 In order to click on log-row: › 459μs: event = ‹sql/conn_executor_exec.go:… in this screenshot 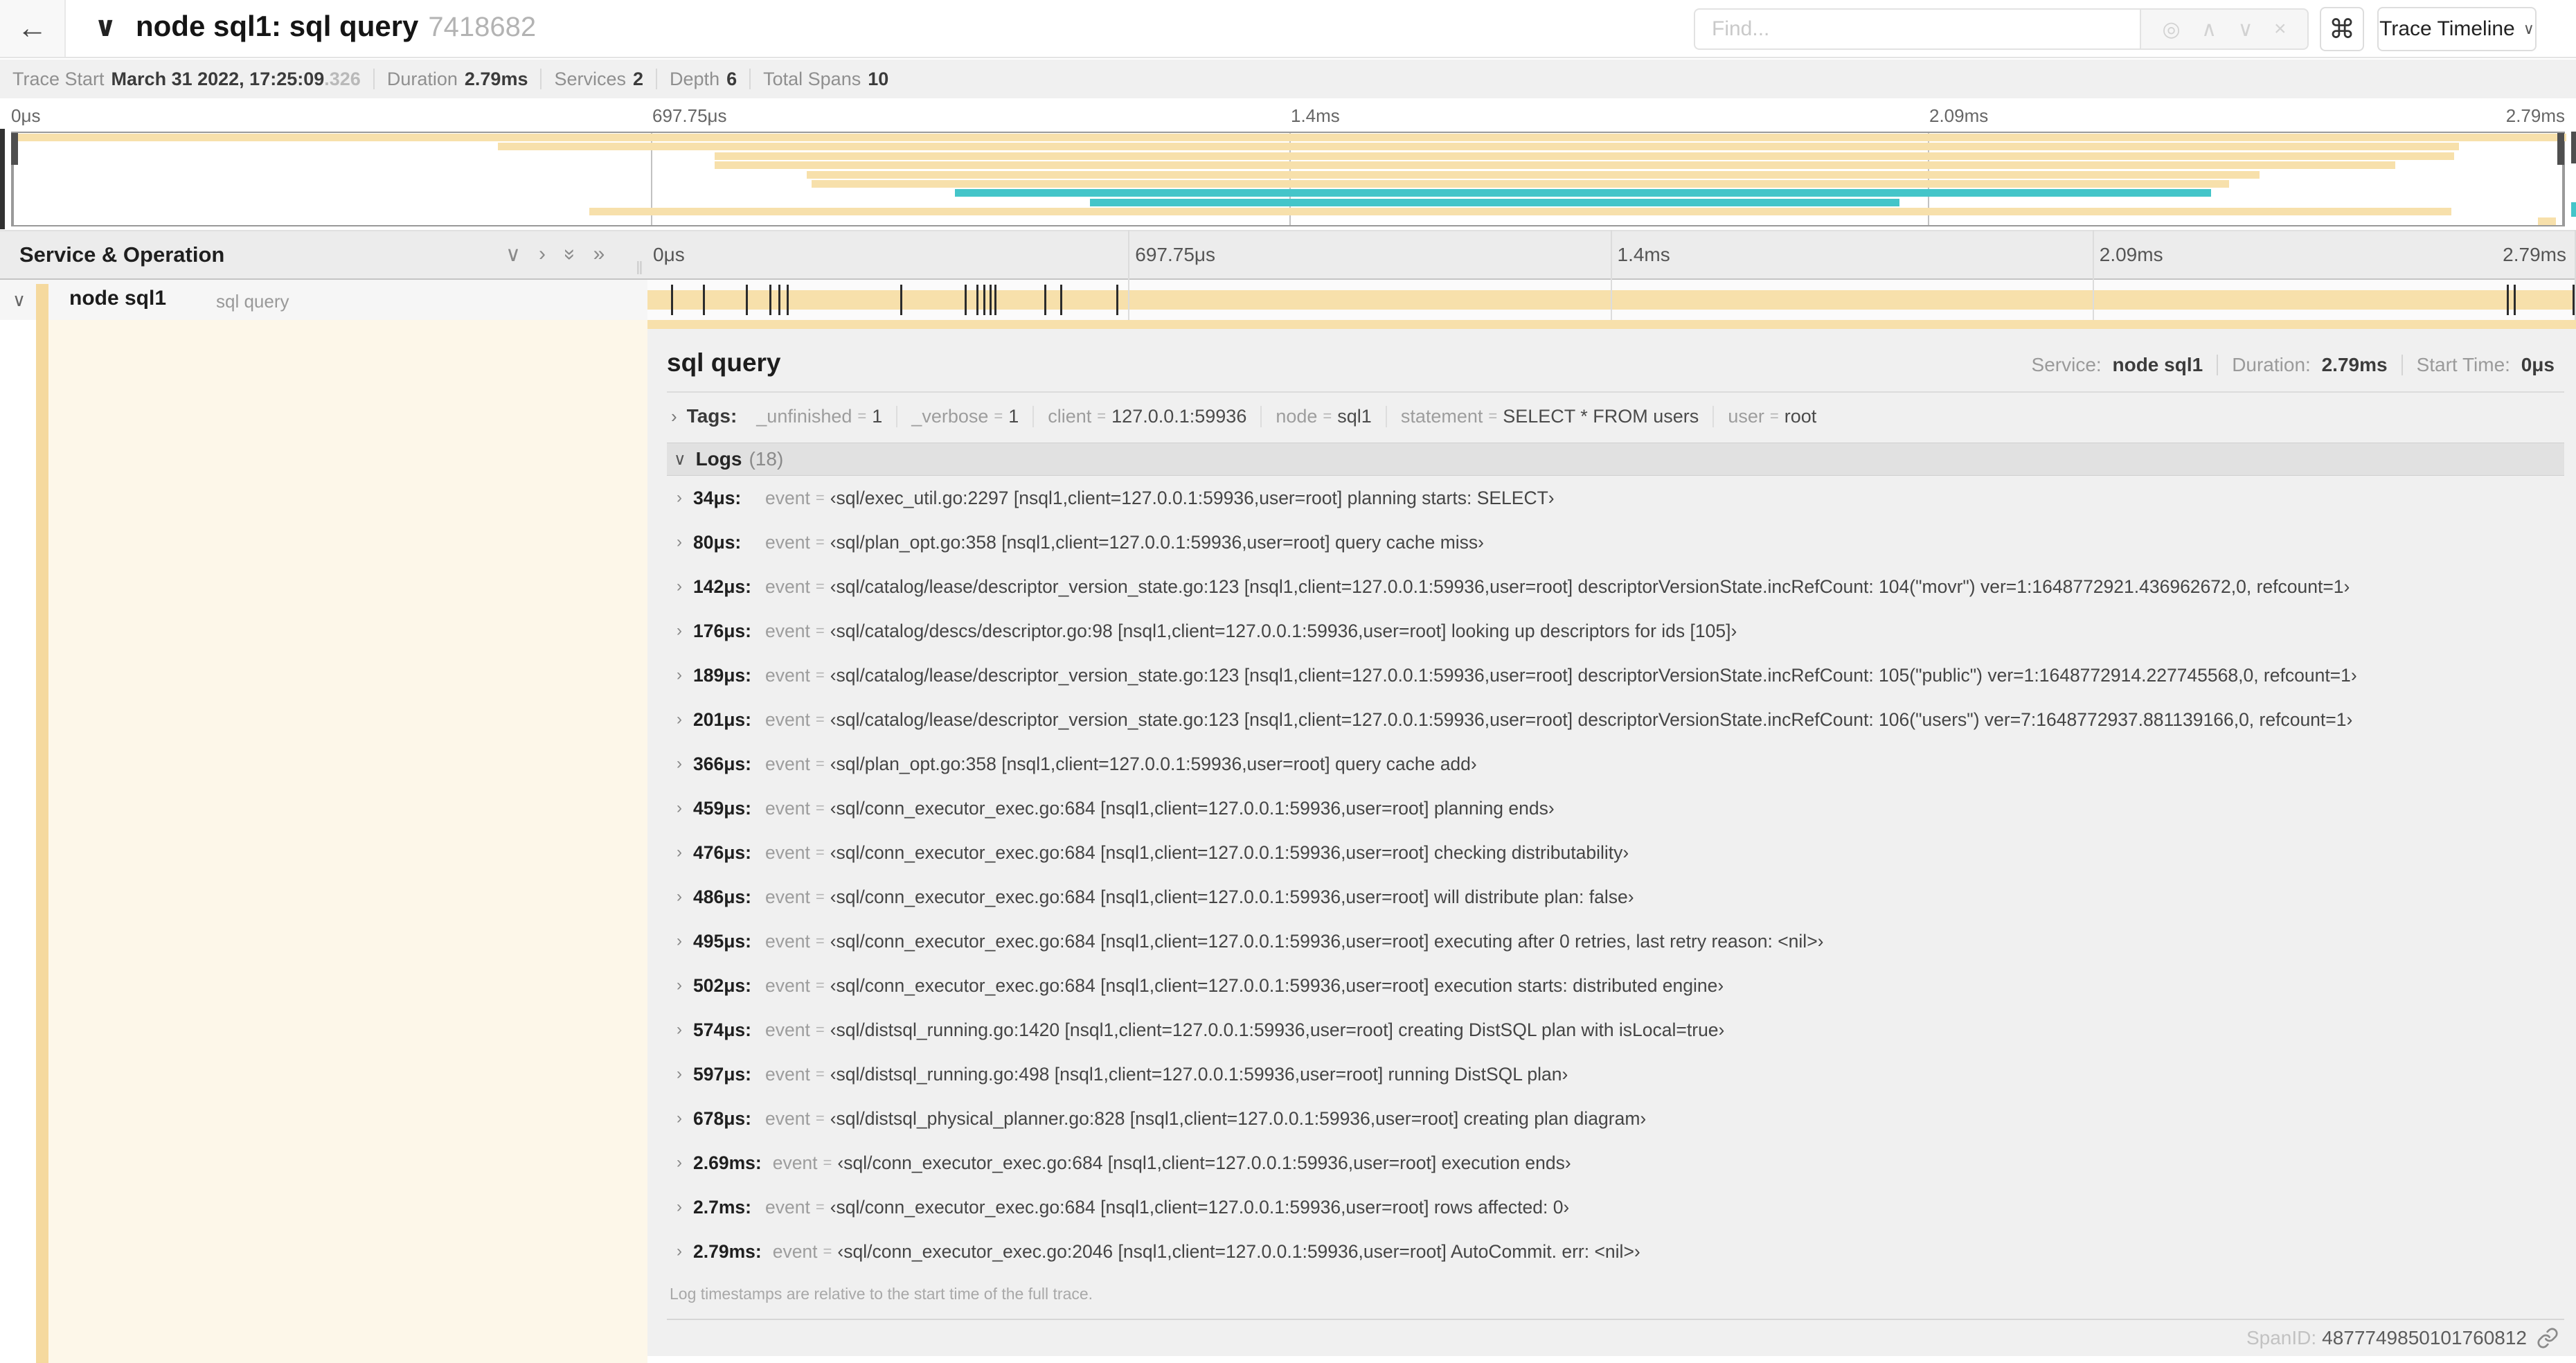, I will do `click(1615, 808)`.